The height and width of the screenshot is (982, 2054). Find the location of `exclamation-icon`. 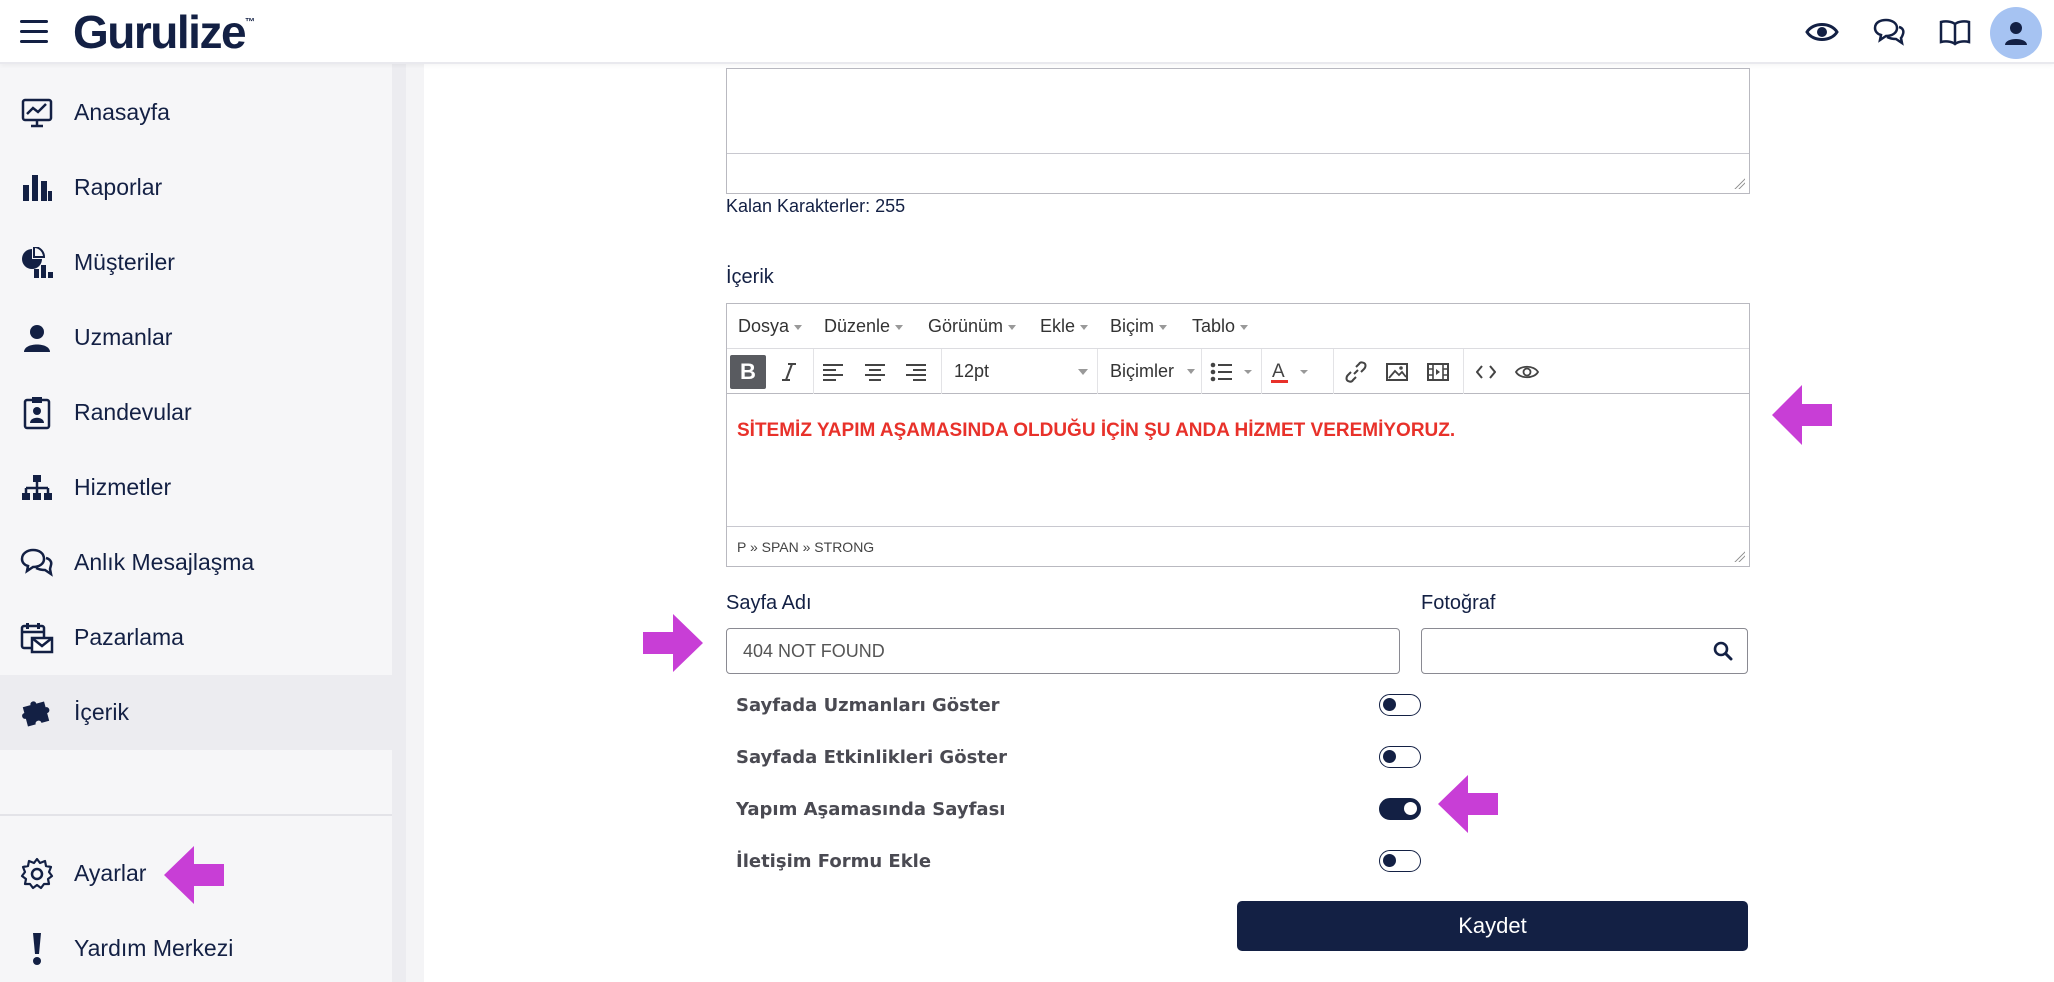

exclamation-icon is located at coordinates (37, 949).